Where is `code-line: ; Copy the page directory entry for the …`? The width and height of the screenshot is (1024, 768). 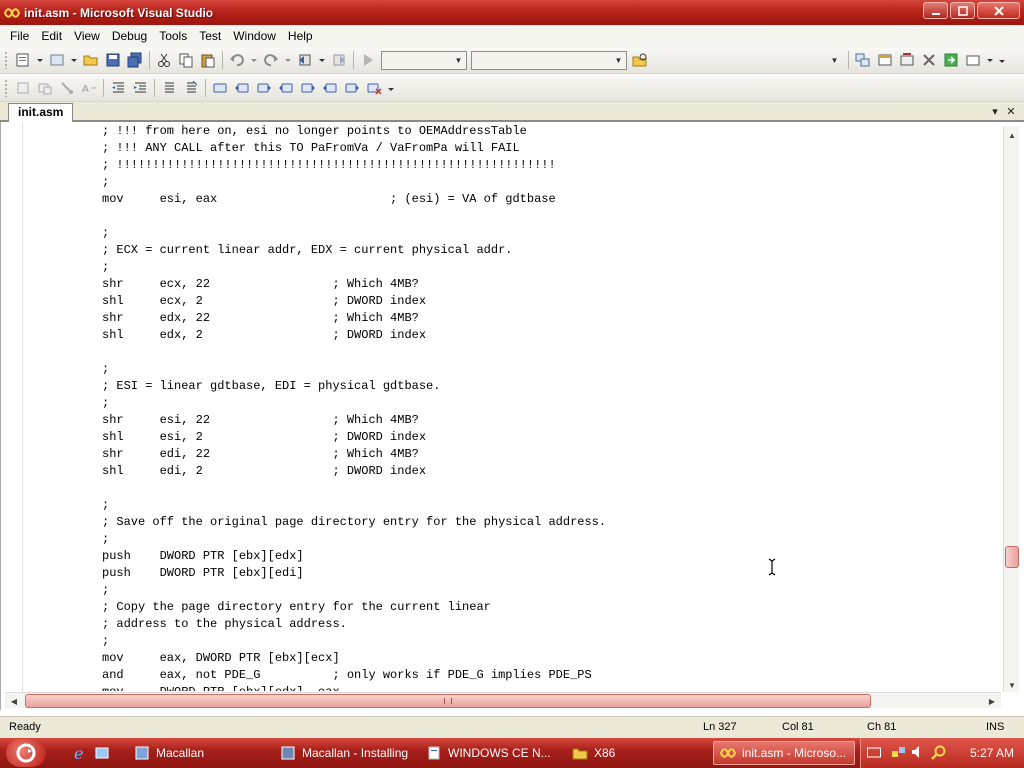 code-line: ; Copy the page directory entry for the … is located at coordinates (549, 607).